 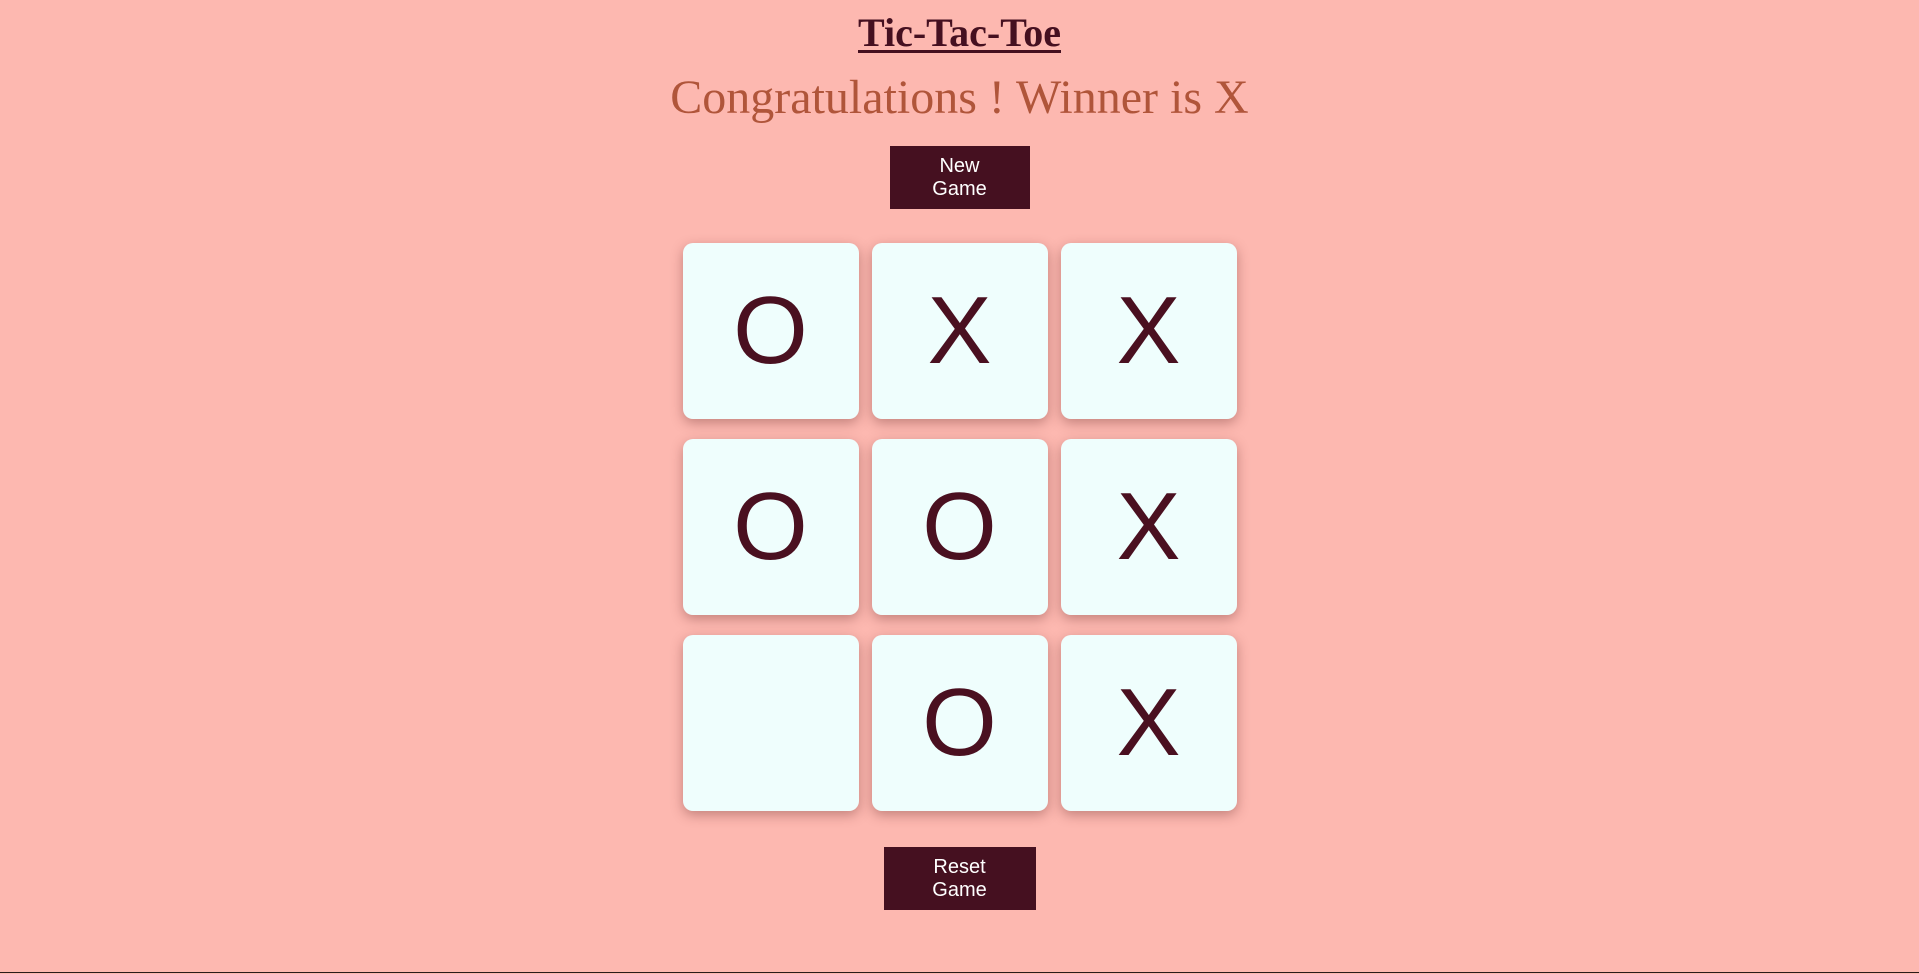 What do you see at coordinates (959, 97) in the screenshot?
I see `winner-message: Congratulations ! Winner is X` at bounding box center [959, 97].